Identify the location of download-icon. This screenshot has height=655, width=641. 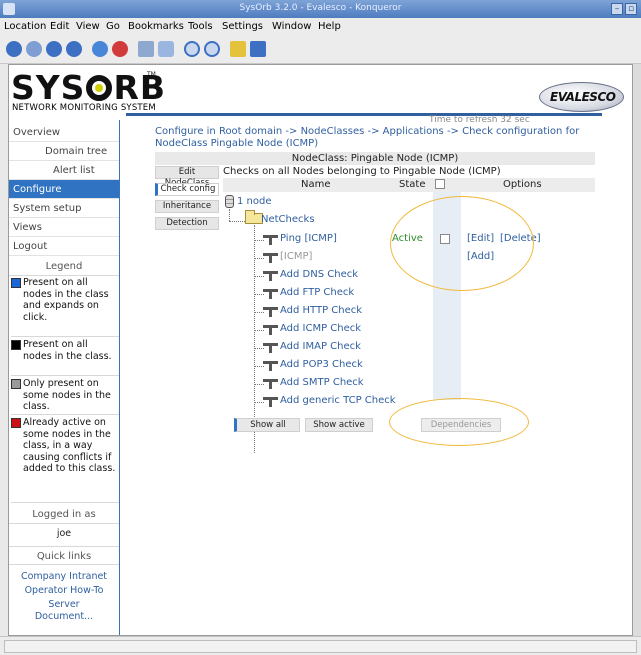
(258, 49).